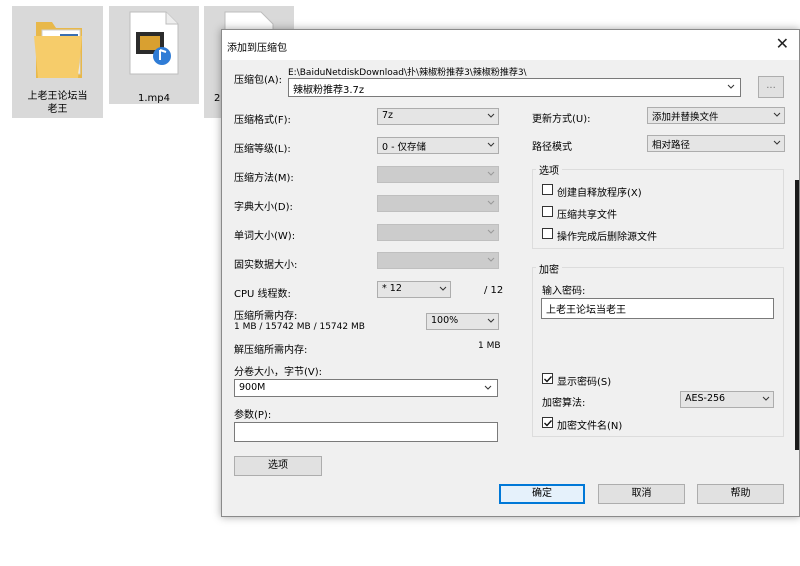  I want to click on video-file-icon, so click(154, 43).